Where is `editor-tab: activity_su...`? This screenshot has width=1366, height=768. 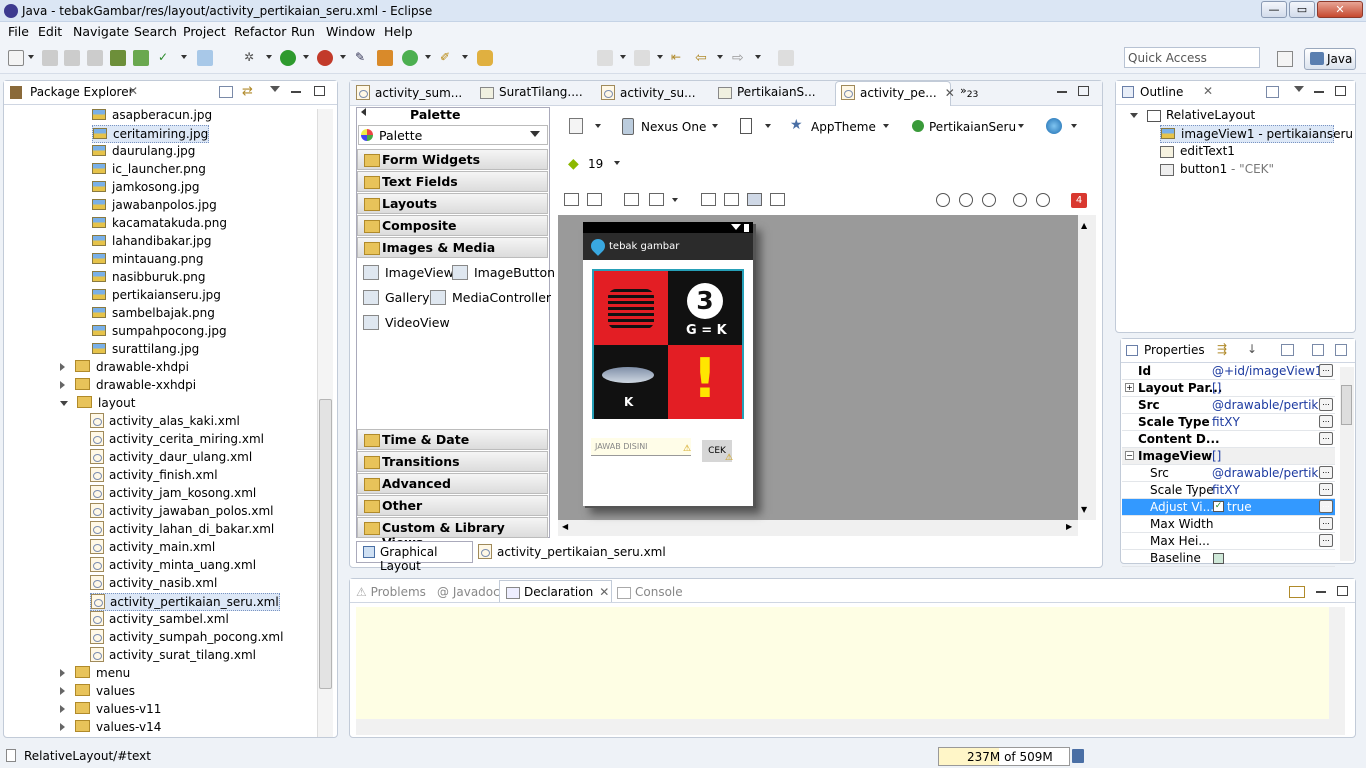
editor-tab: activity_su... is located at coordinates (648, 92).